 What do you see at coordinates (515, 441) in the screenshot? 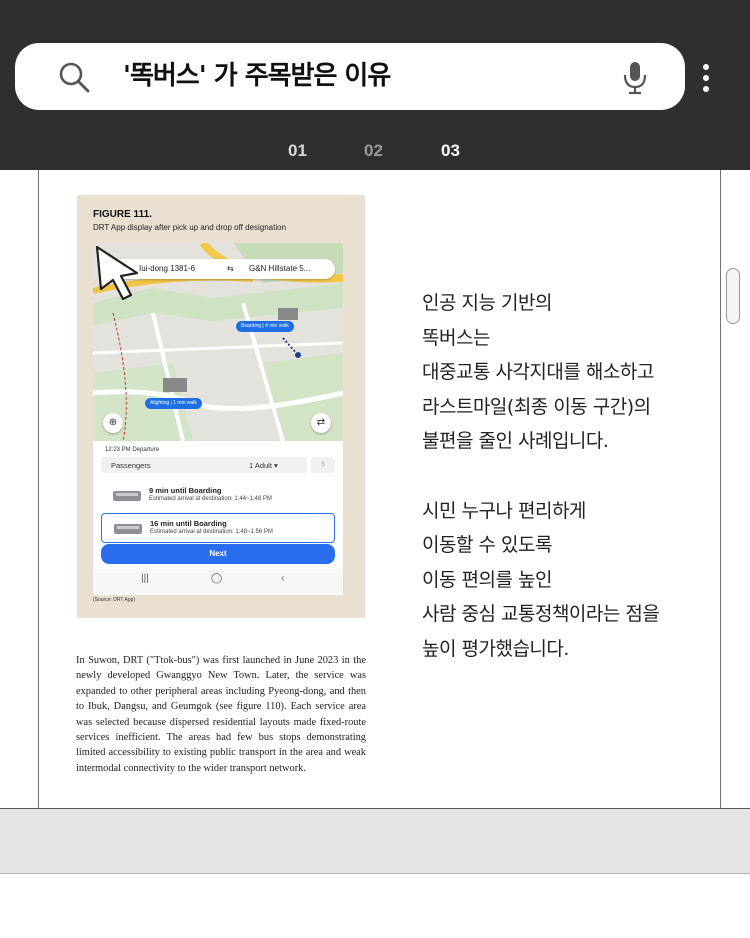
I see `korean-line: 불편을 줄인 사례입니다.` at bounding box center [515, 441].